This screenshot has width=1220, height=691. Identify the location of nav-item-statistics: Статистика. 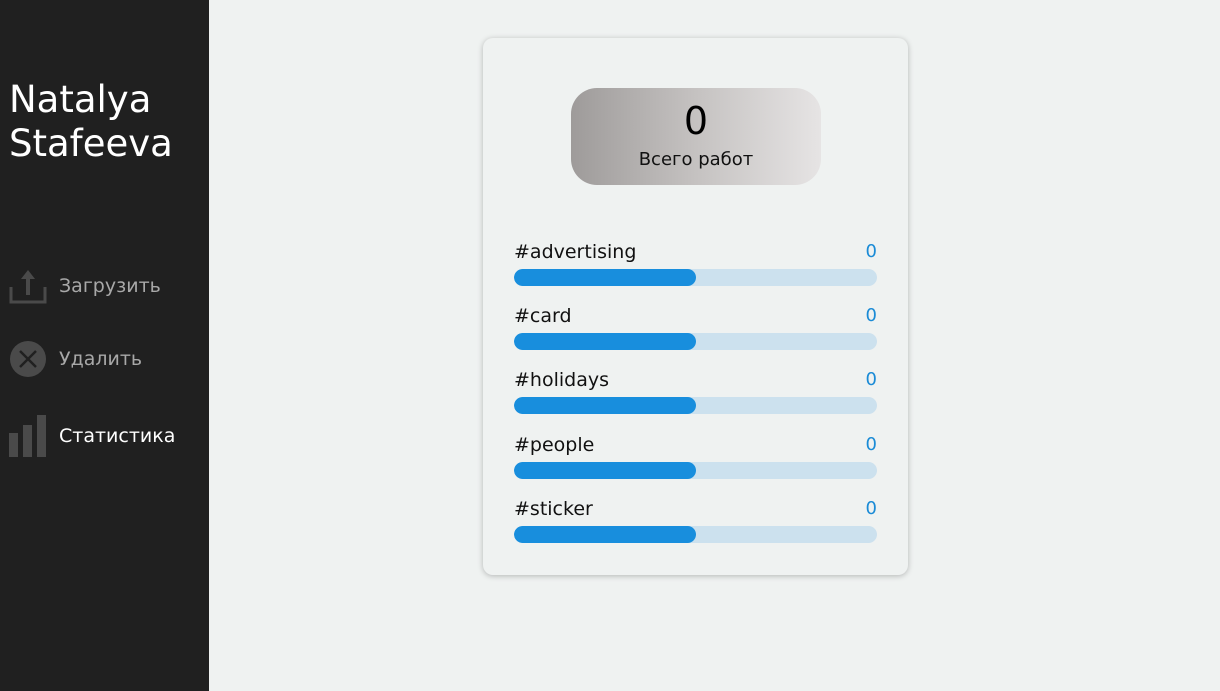
(106, 436).